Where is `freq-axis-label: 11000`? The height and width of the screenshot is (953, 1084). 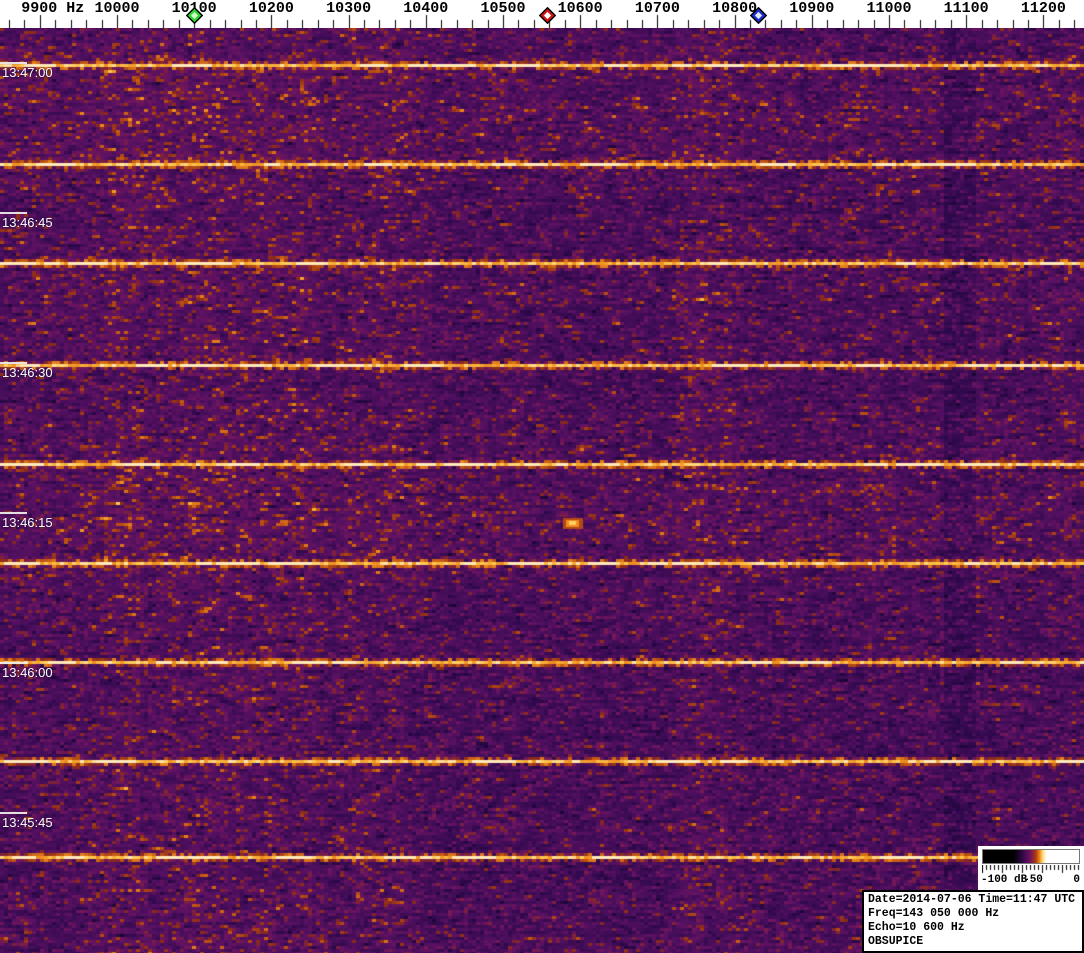 freq-axis-label: 11000 is located at coordinates (889, 8).